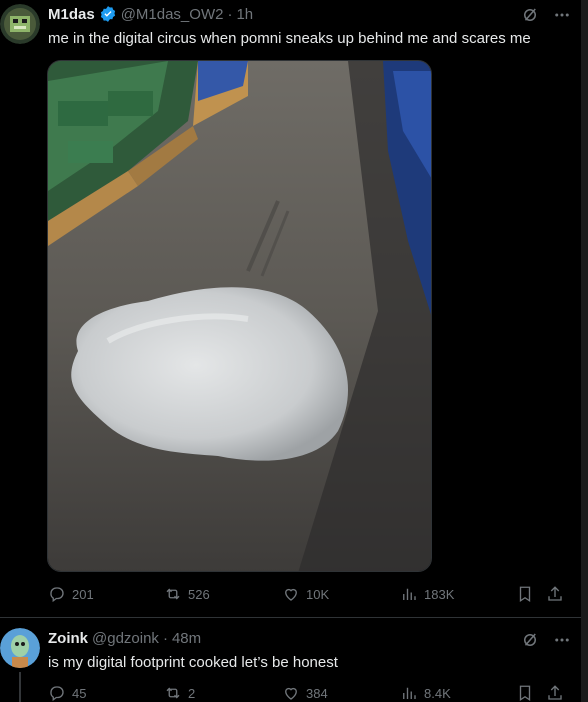  I want to click on tweet-actions: 201 526 10K 183K, so click(308, 595).